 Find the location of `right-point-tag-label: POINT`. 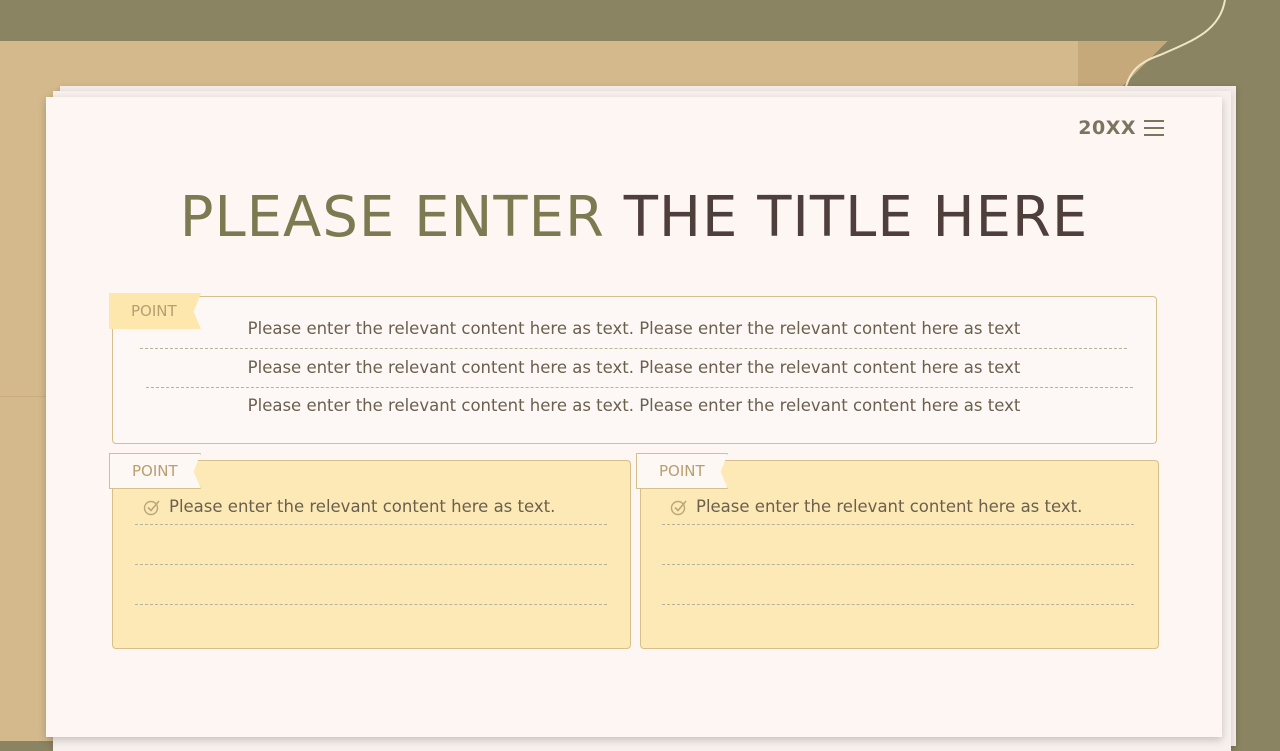

right-point-tag-label: POINT is located at coordinates (682, 471).